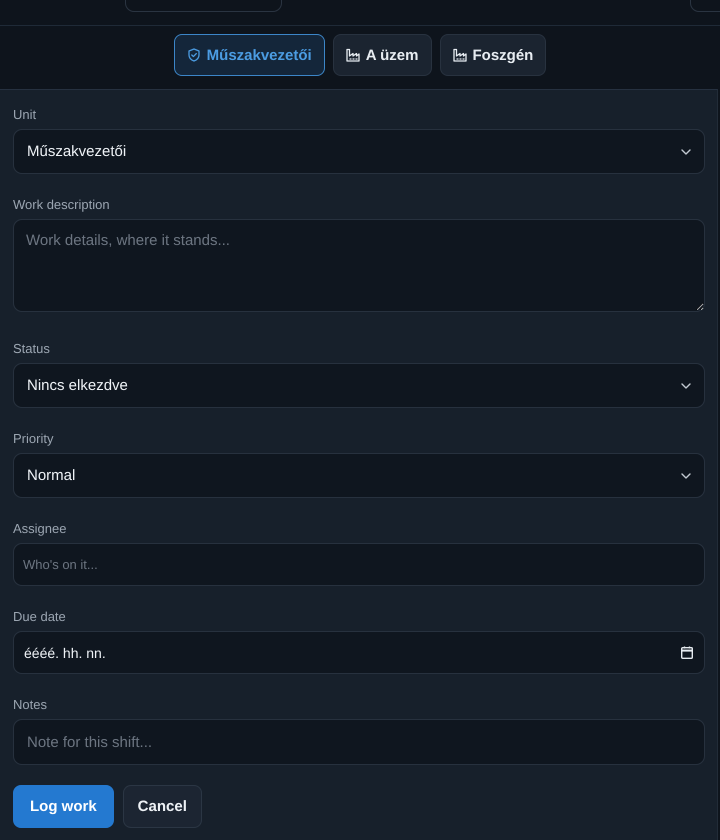 The image size is (720, 840). What do you see at coordinates (193, 55) in the screenshot?
I see `shield-check-icon` at bounding box center [193, 55].